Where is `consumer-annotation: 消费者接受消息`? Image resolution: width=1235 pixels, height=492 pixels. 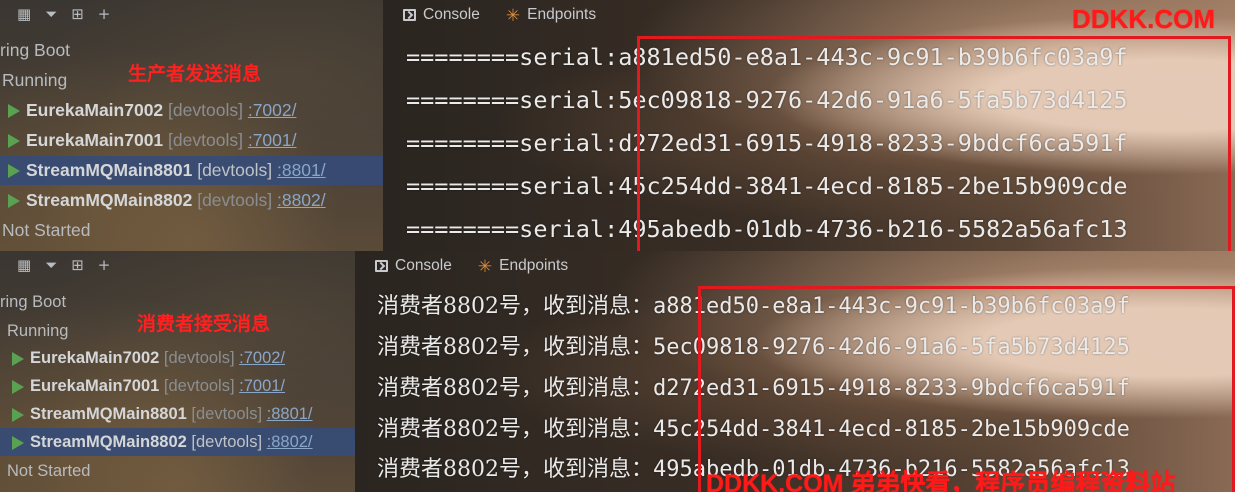 consumer-annotation: 消费者接受消息 is located at coordinates (204, 324).